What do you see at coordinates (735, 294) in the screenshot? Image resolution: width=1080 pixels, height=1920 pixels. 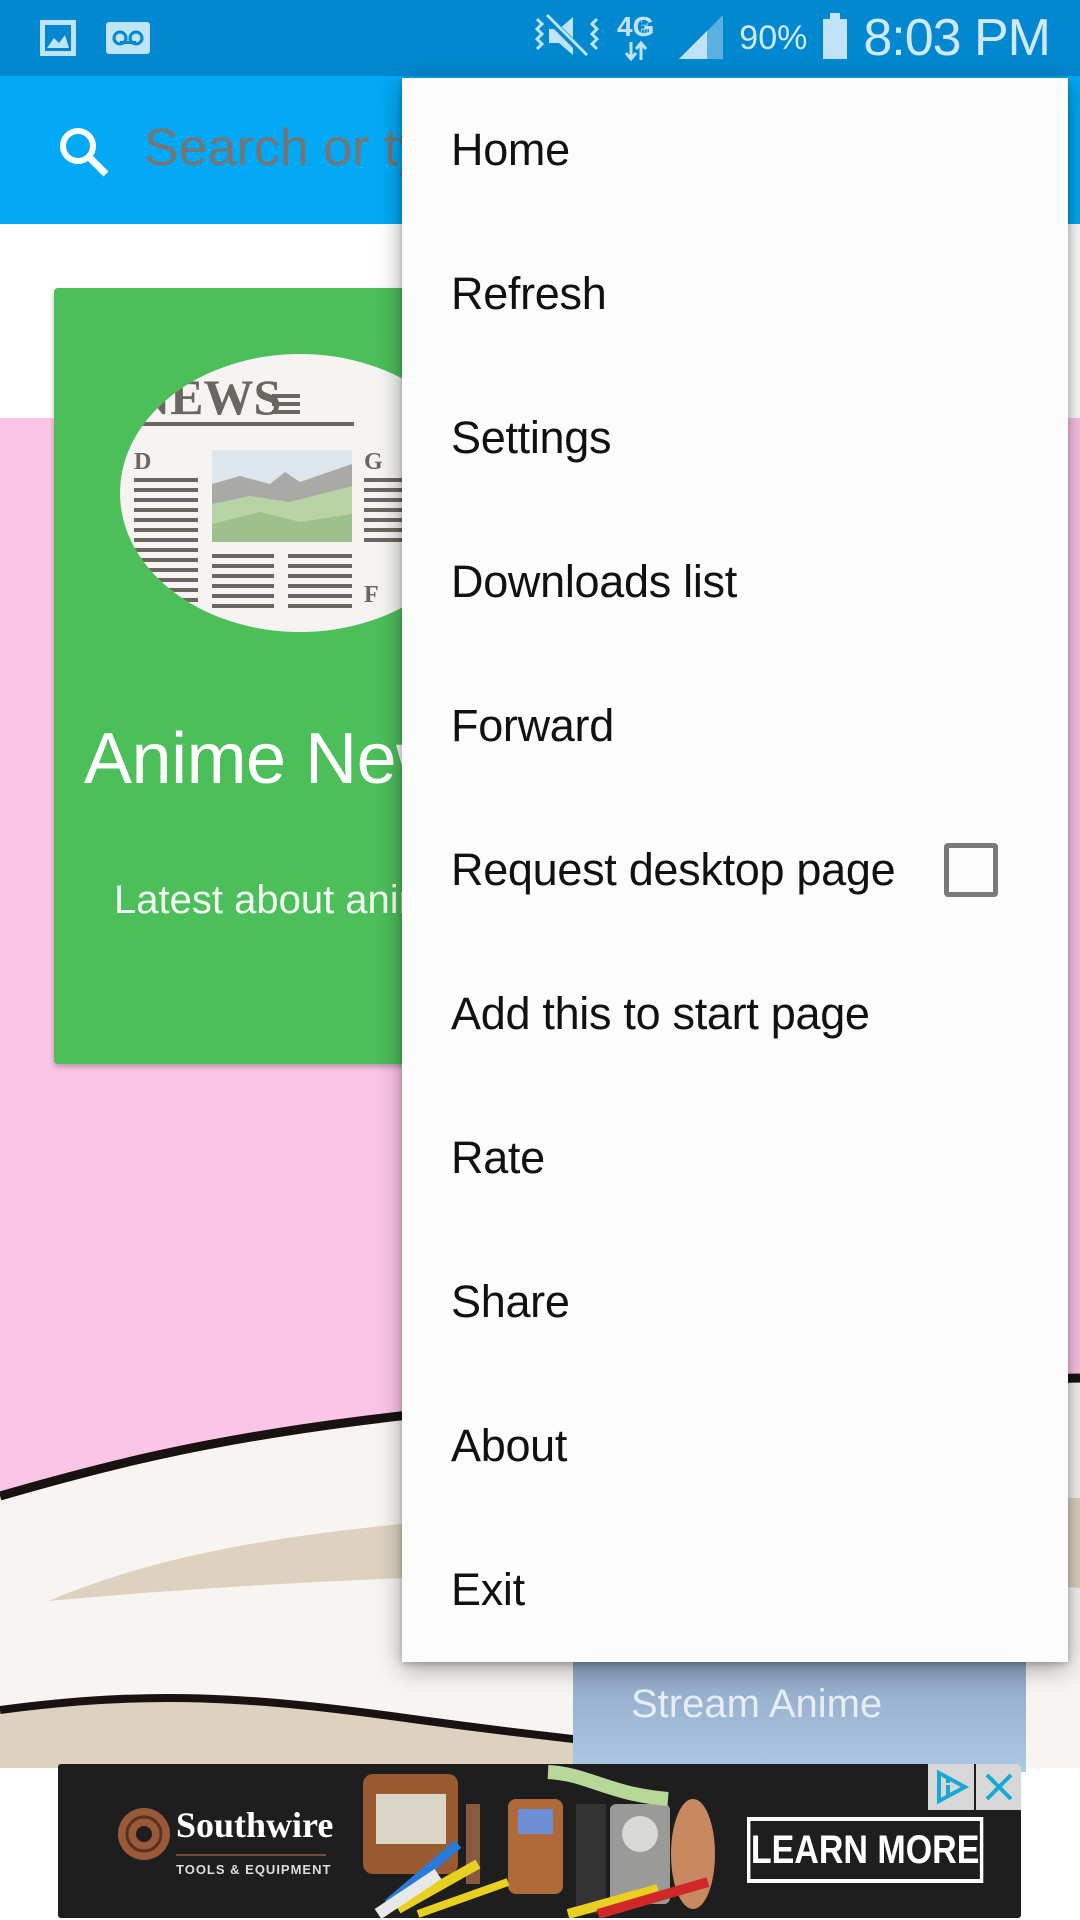 I see `menu-item-refresh: Refresh` at bounding box center [735, 294].